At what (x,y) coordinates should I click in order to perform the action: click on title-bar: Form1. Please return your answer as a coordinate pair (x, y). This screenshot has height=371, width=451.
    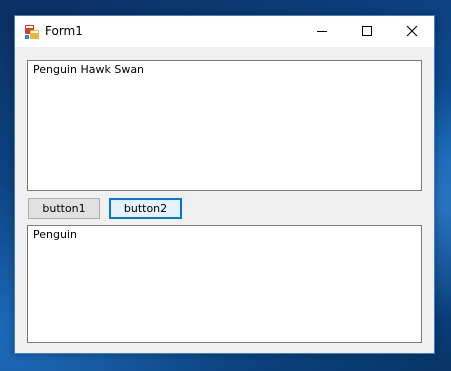
    Looking at the image, I should click on (224, 31).